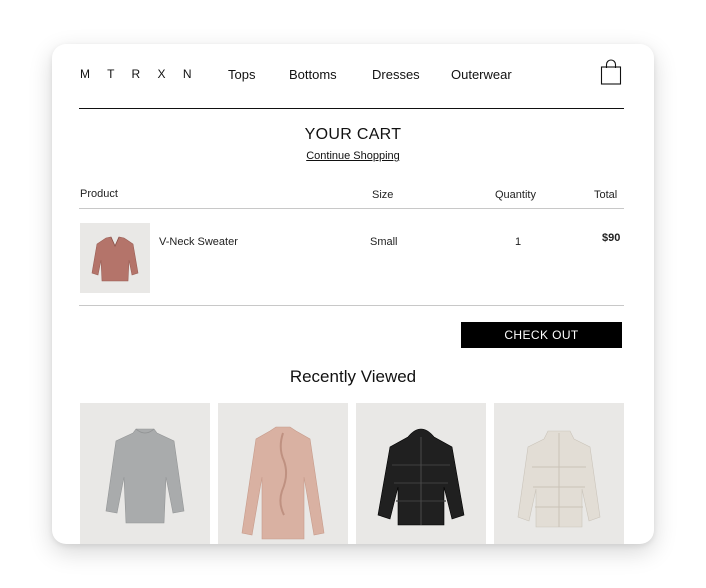 The height and width of the screenshot is (588, 706). Describe the element at coordinates (351, 305) in the screenshot. I see `cart-row-divider` at that location.